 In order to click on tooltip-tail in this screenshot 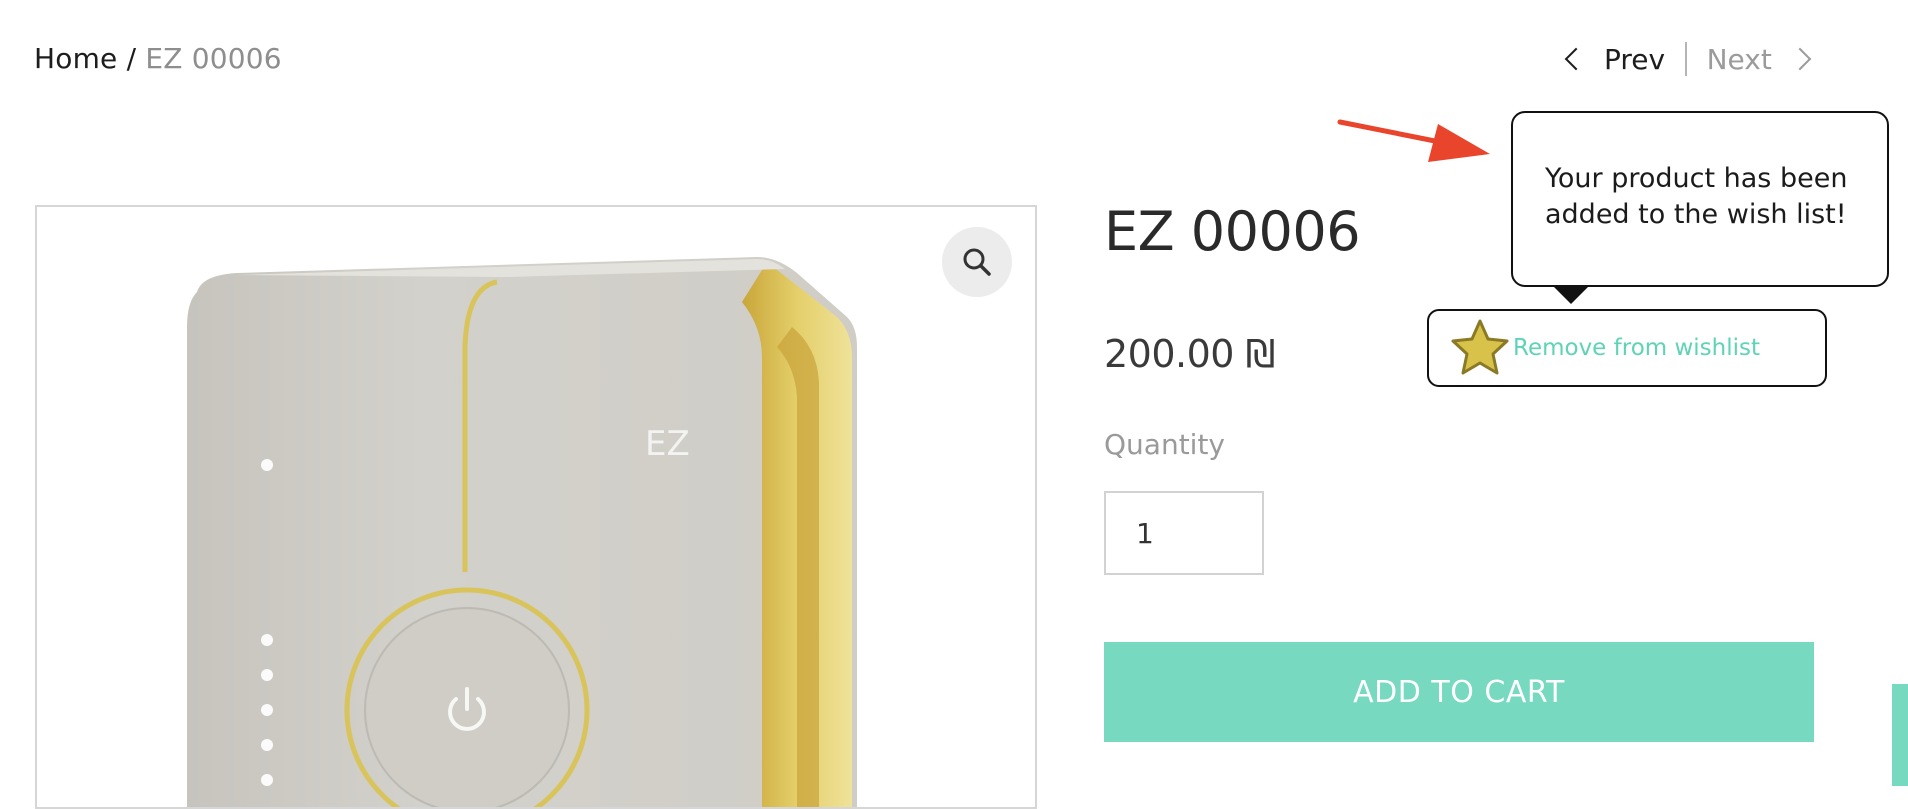, I will do `click(1571, 295)`.